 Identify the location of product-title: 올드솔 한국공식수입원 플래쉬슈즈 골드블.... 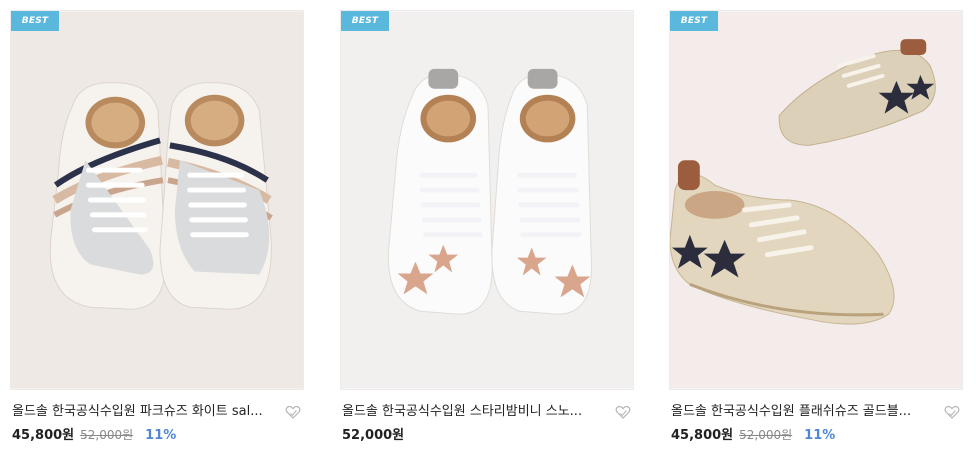
(804, 412).